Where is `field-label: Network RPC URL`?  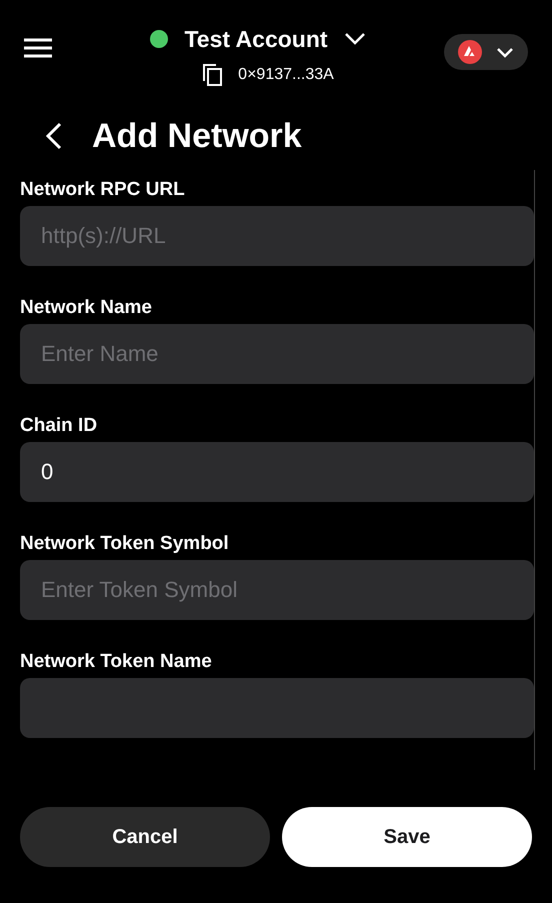 field-label: Network RPC URL is located at coordinates (103, 190).